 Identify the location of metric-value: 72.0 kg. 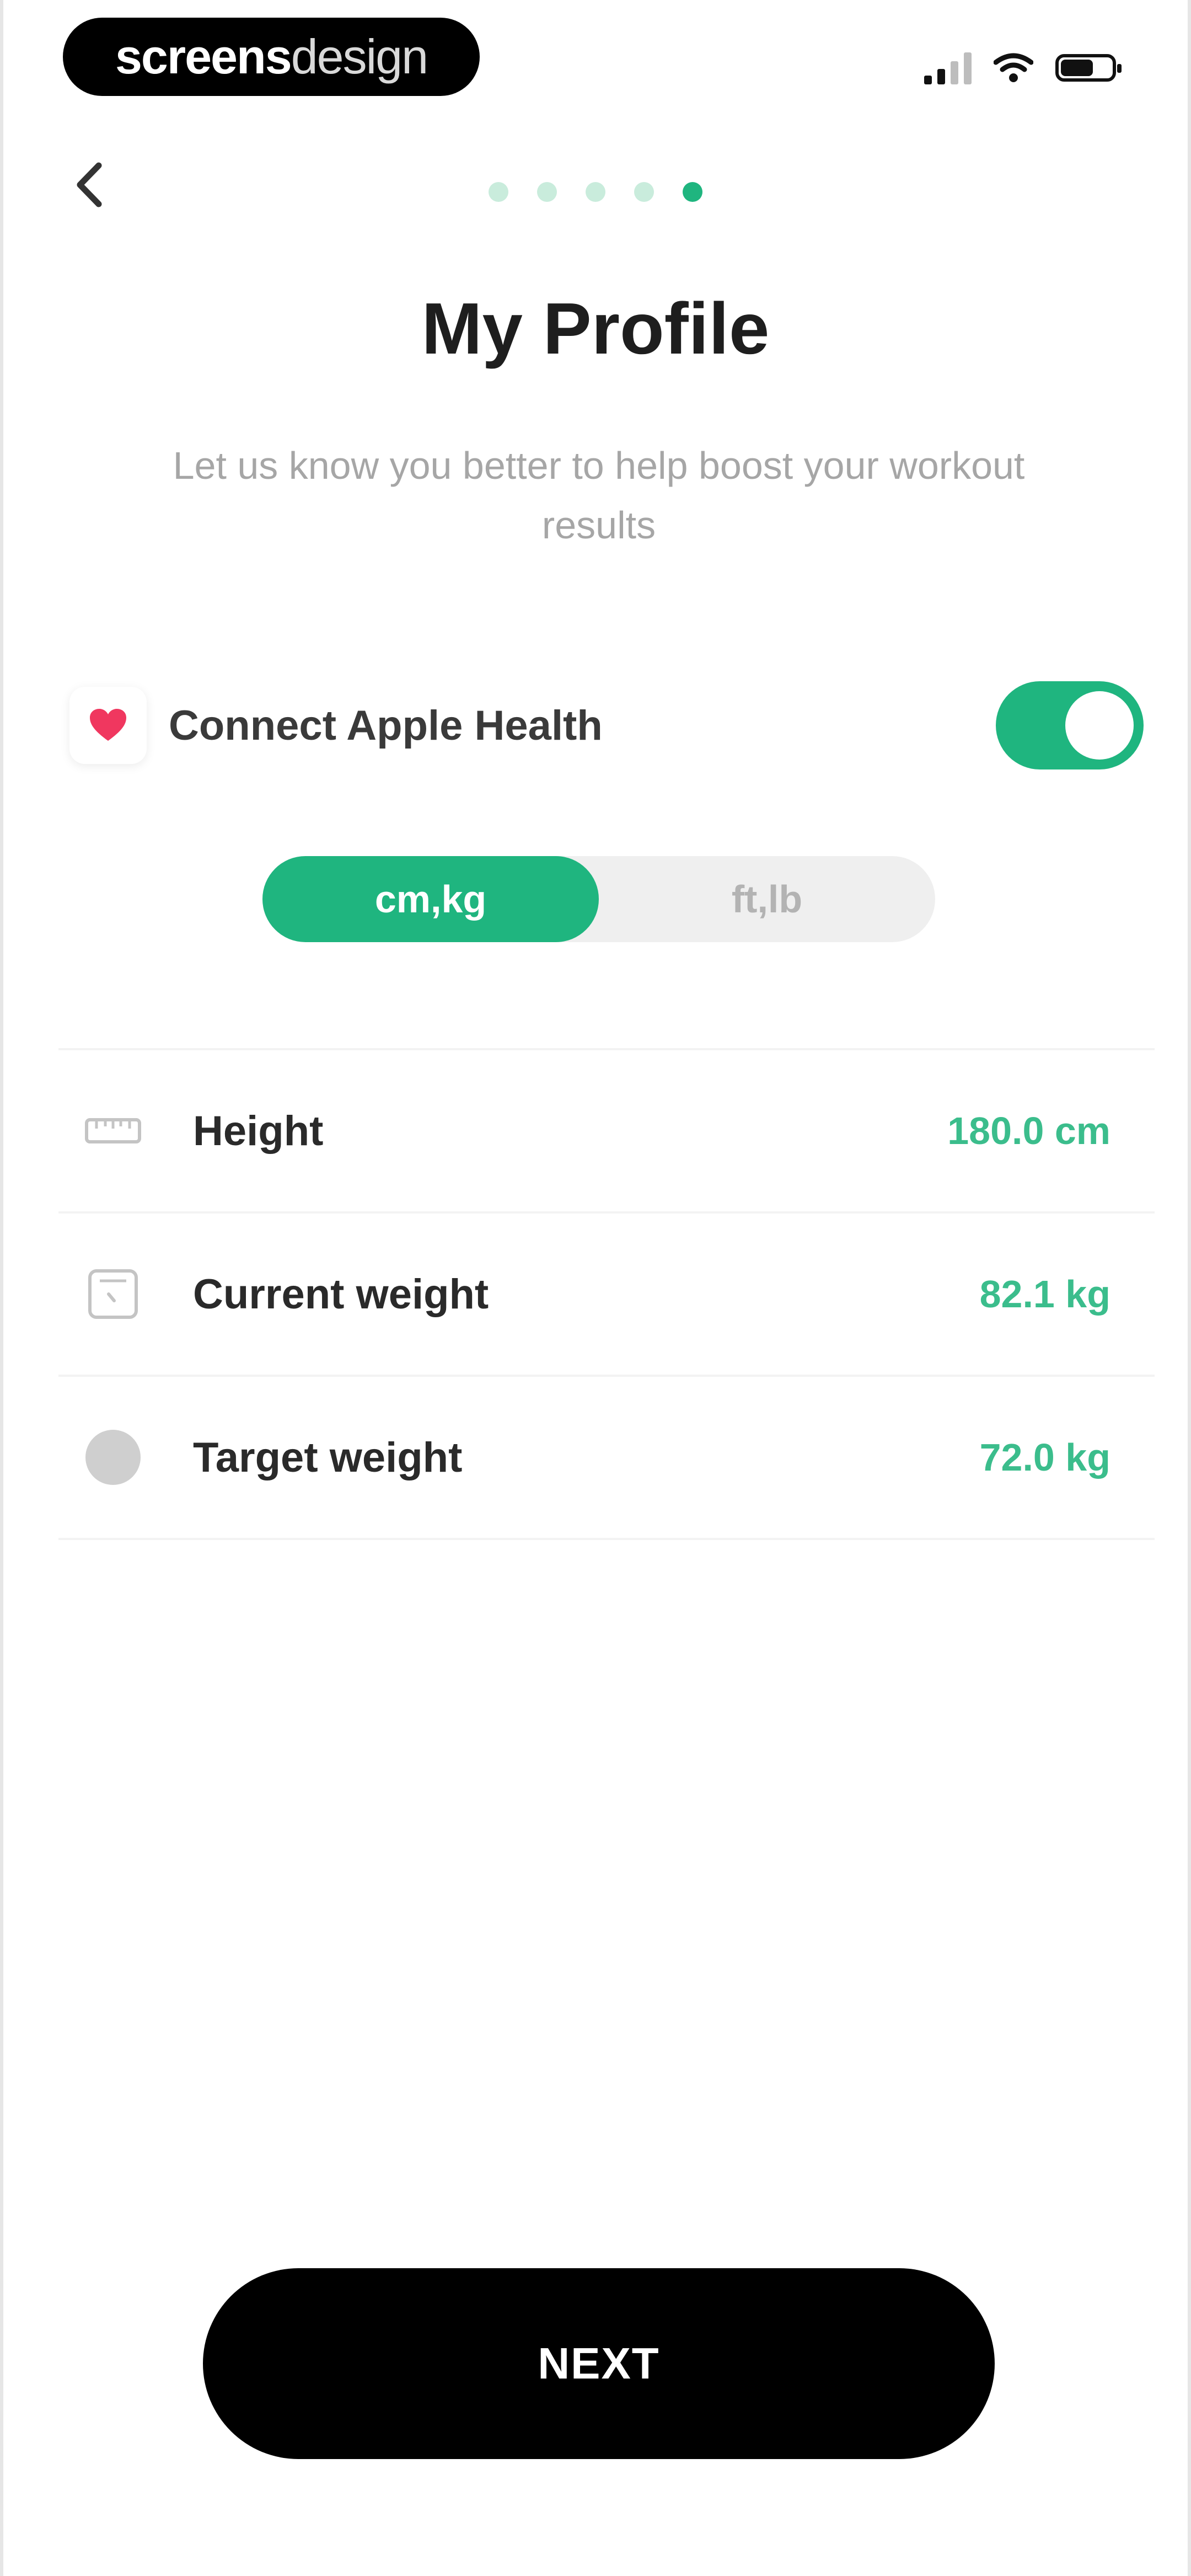
(1044, 1457).